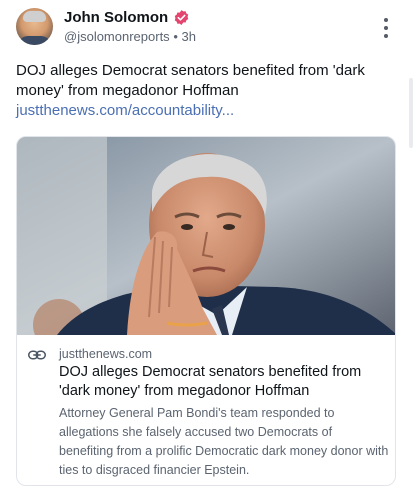 This screenshot has width=413, height=500. I want to click on author-handle: @jsolomonreports, so click(117, 36).